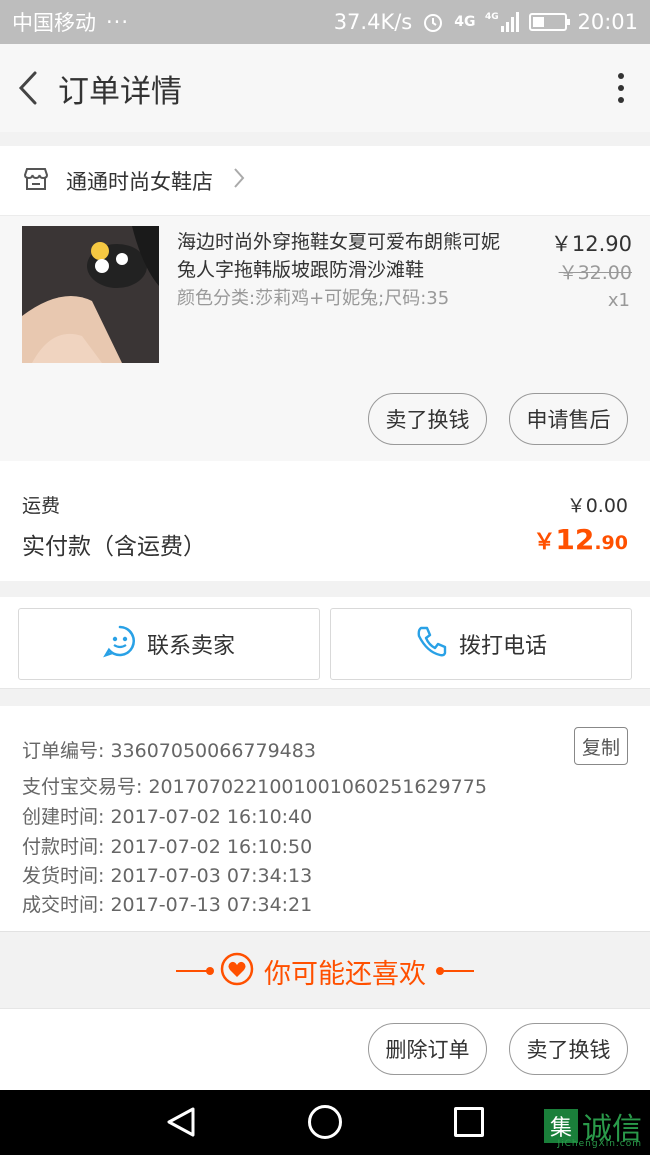  I want to click on store-icon, so click(36, 181).